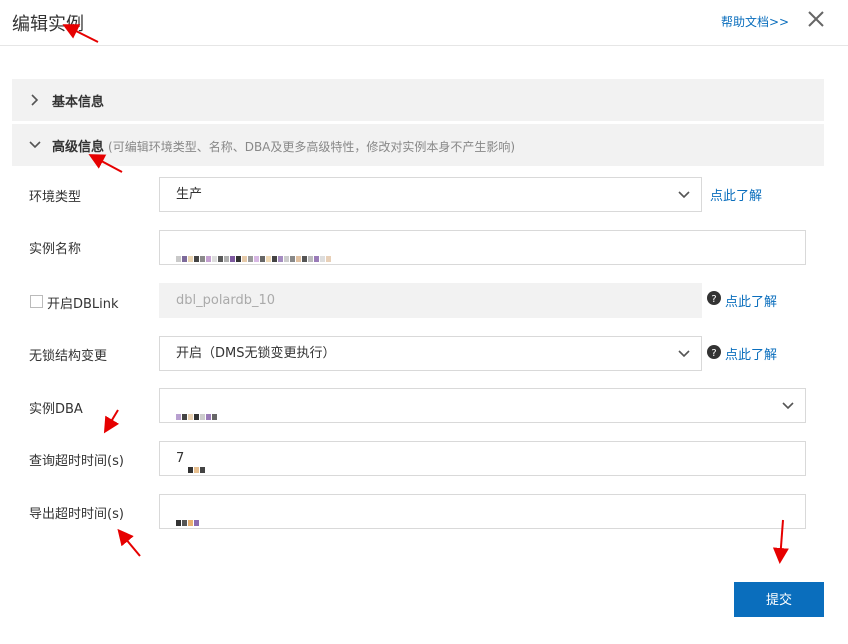 The width and height of the screenshot is (848, 644). I want to click on query-timeout-label: 查询超时时间(s), so click(76, 461).